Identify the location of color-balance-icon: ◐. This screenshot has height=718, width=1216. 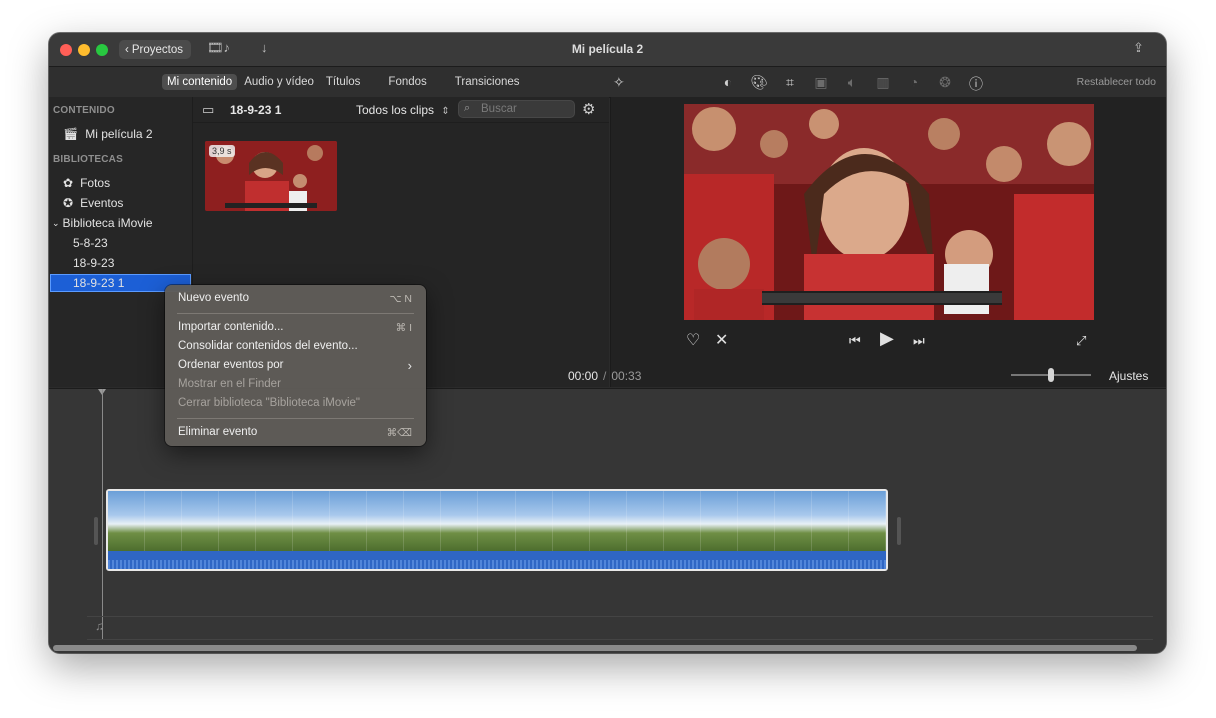
(728, 84).